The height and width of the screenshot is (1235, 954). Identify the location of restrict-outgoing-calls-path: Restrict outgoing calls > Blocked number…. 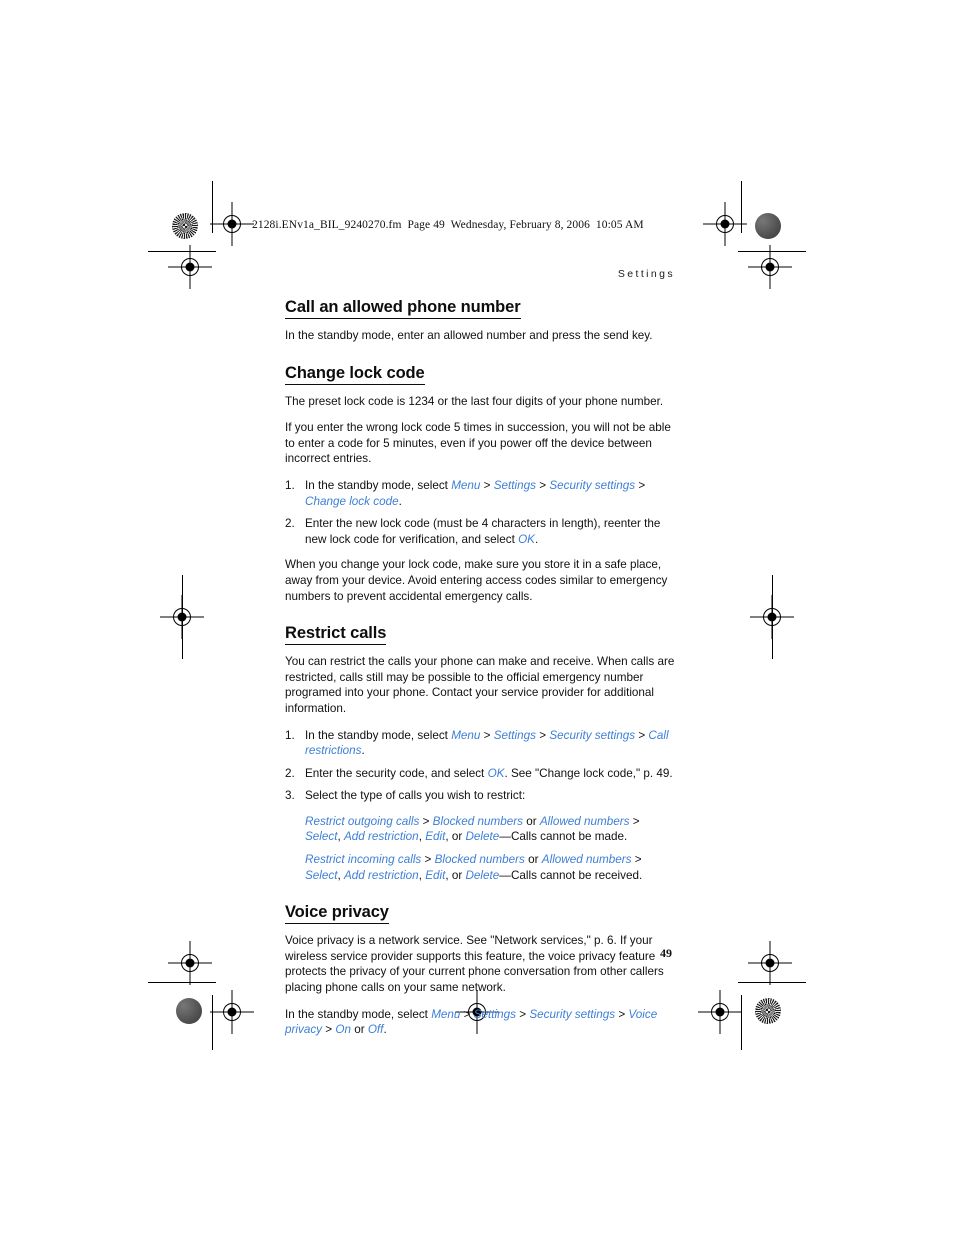
(480, 829).